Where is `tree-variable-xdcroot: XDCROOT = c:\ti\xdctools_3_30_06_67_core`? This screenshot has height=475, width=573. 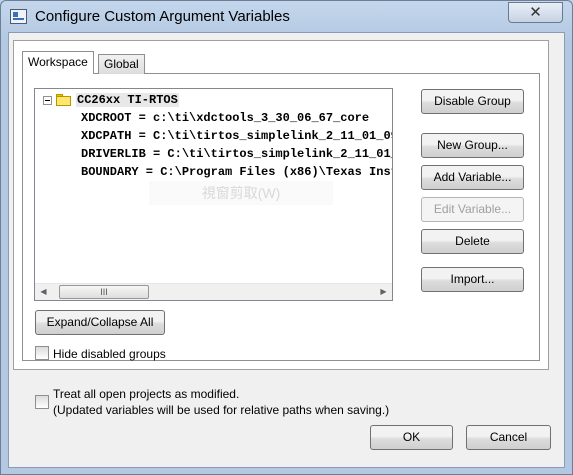 tree-variable-xdcroot: XDCROOT = c:\ti\xdctools_3_30_06_67_core is located at coordinates (225, 118).